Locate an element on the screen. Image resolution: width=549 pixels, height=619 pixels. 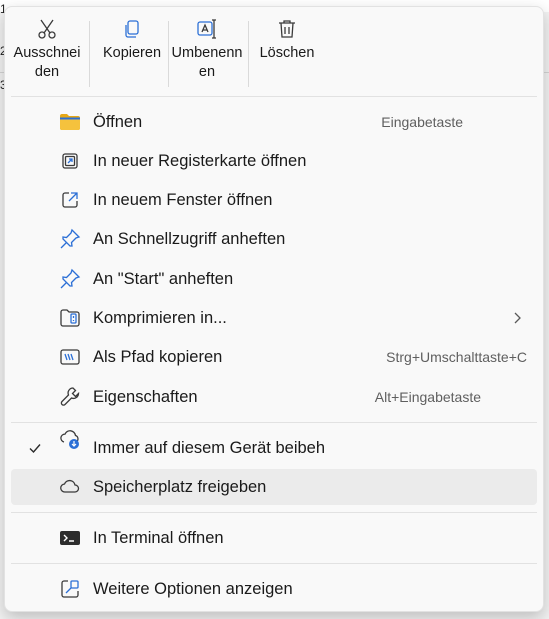
menu-item-pin-quick-access: An Schnellzugriff anheften is located at coordinates (274, 239).